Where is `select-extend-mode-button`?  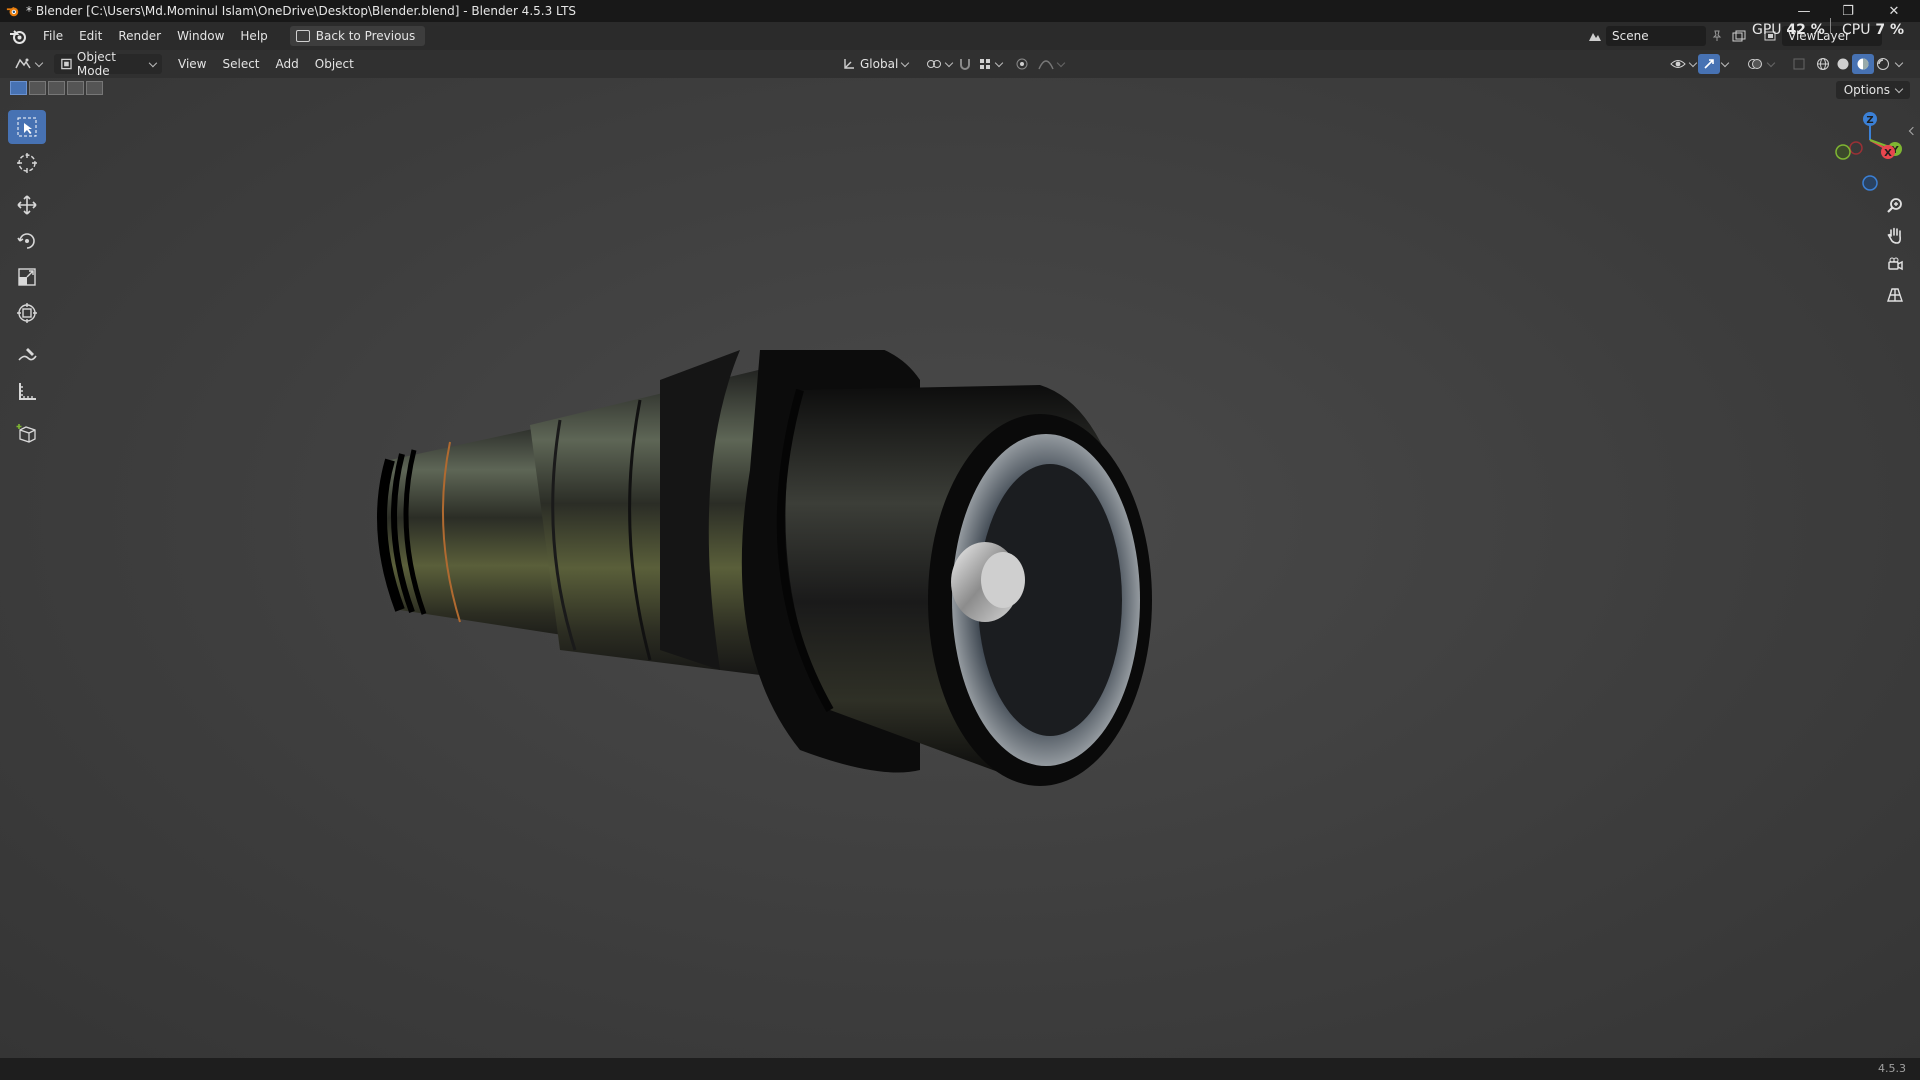
select-extend-mode-button is located at coordinates (37, 88).